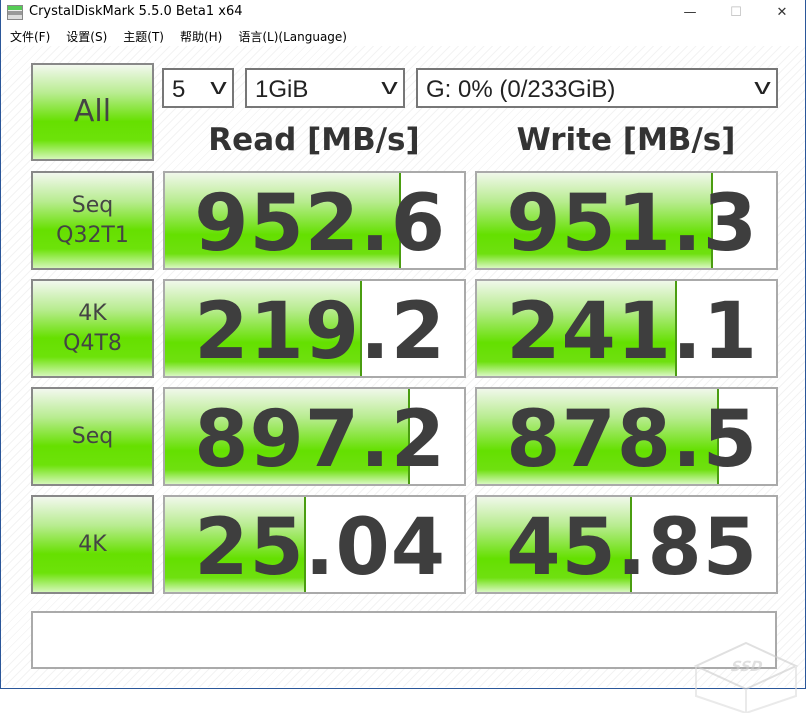 This screenshot has height=713, width=806. I want to click on test-button-3: 4K, so click(92, 544).